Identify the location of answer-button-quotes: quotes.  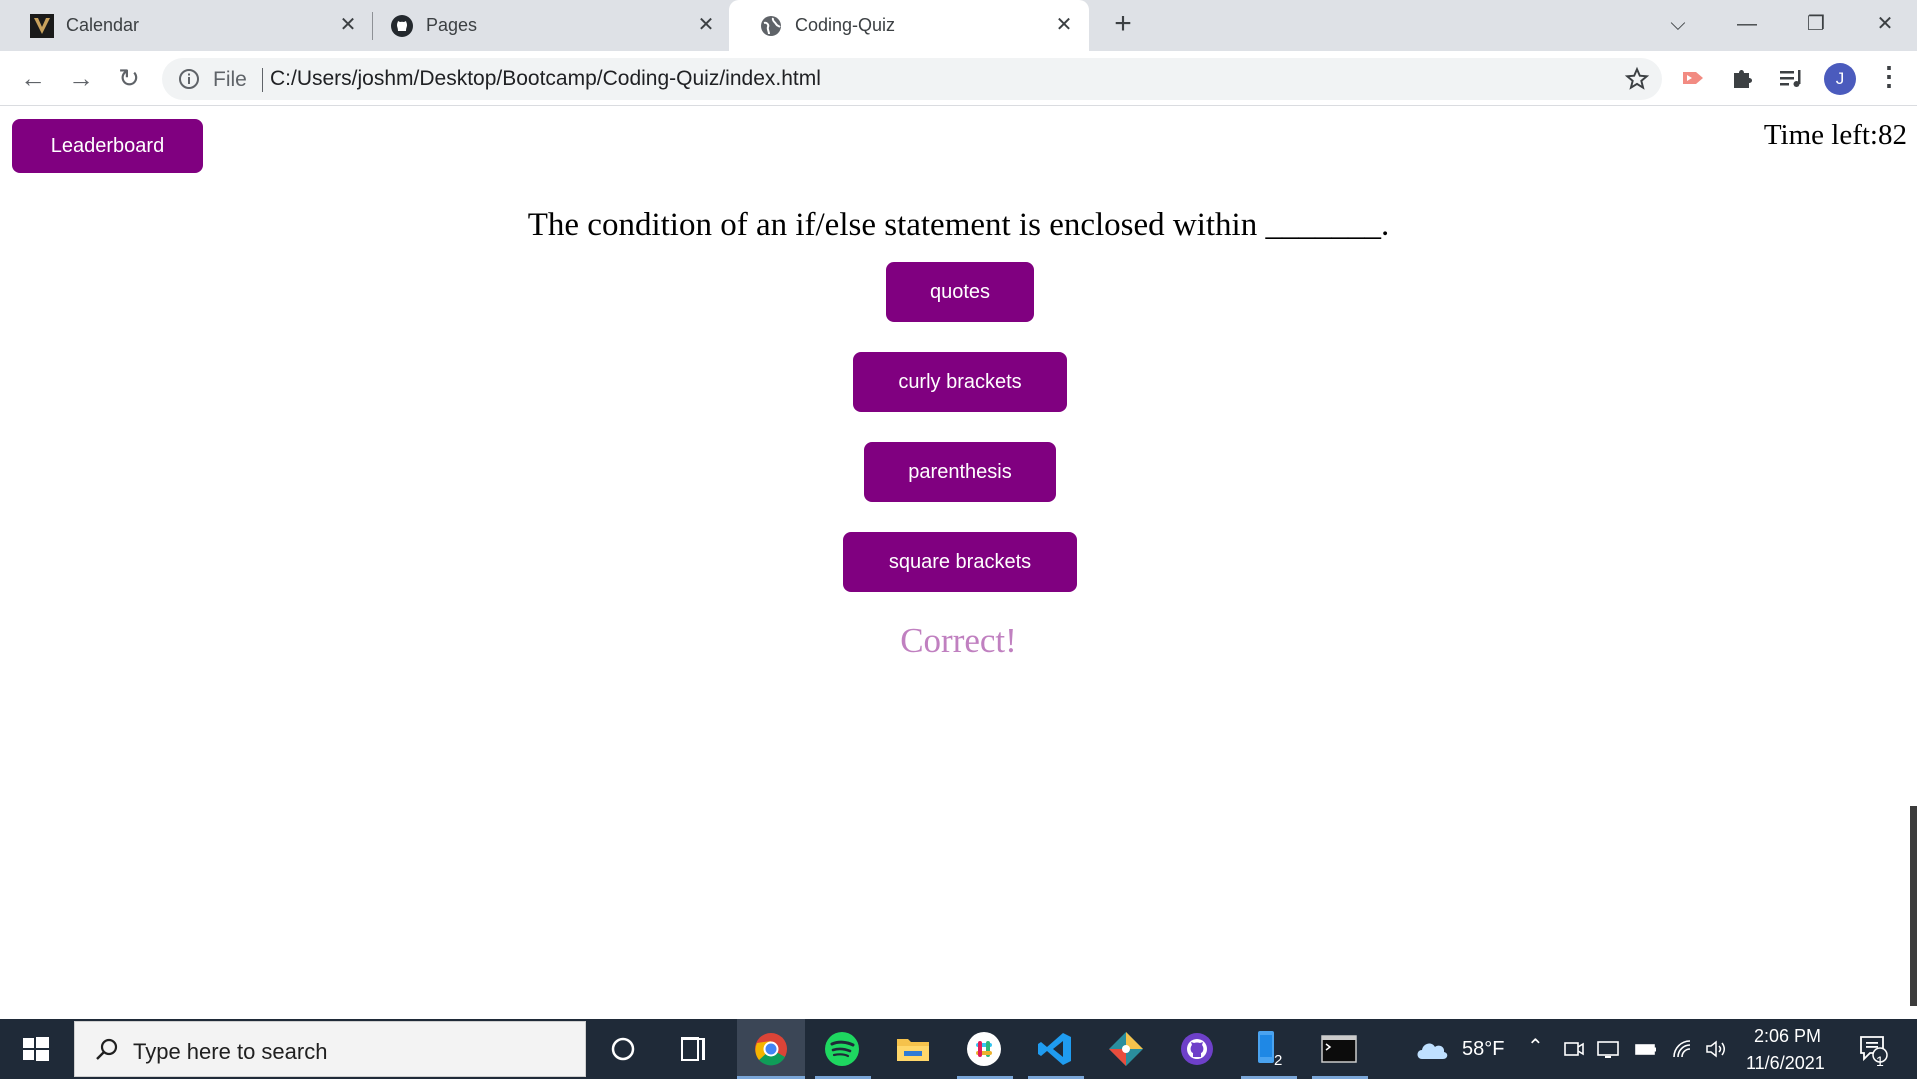
(960, 292).